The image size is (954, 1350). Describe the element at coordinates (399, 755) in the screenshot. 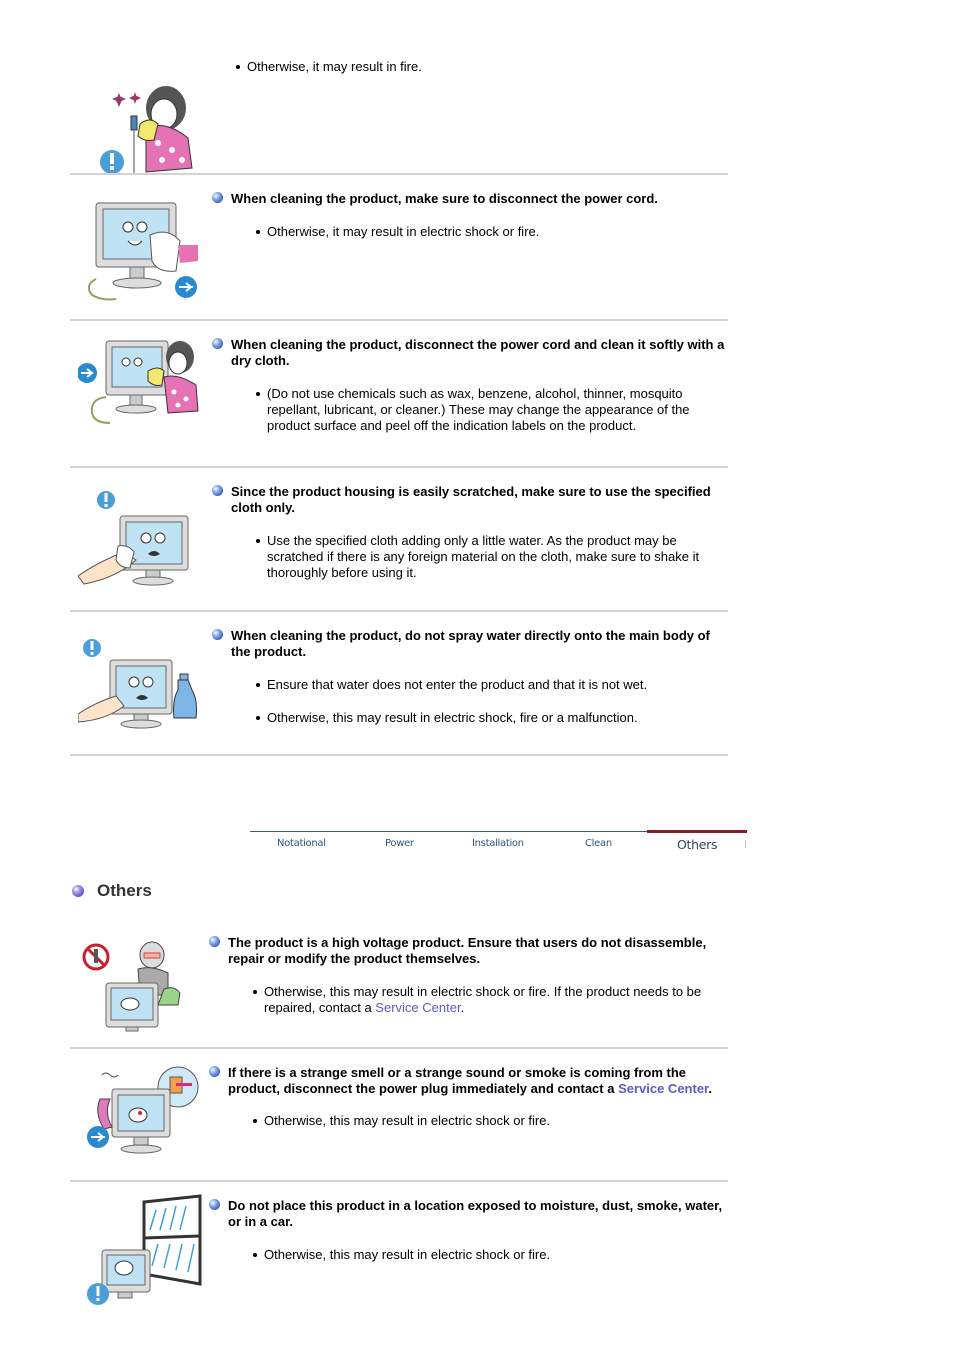

I see `divider` at that location.